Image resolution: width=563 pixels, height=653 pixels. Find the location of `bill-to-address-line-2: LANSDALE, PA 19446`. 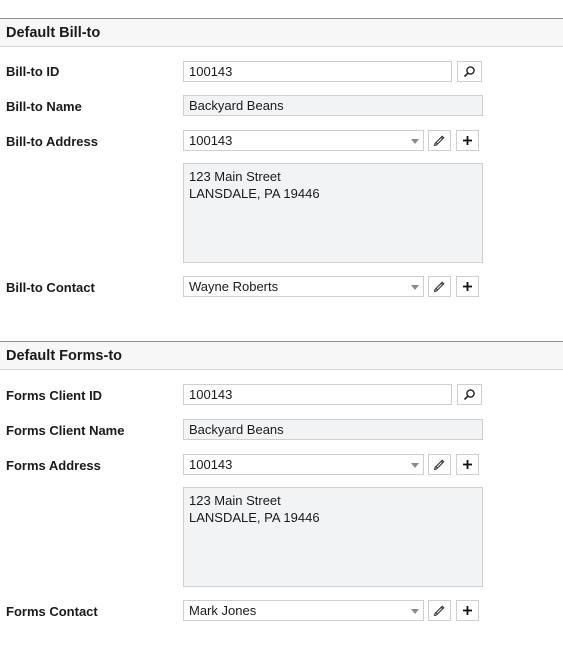

bill-to-address-line-2: LANSDALE, PA 19446 is located at coordinates (254, 193).